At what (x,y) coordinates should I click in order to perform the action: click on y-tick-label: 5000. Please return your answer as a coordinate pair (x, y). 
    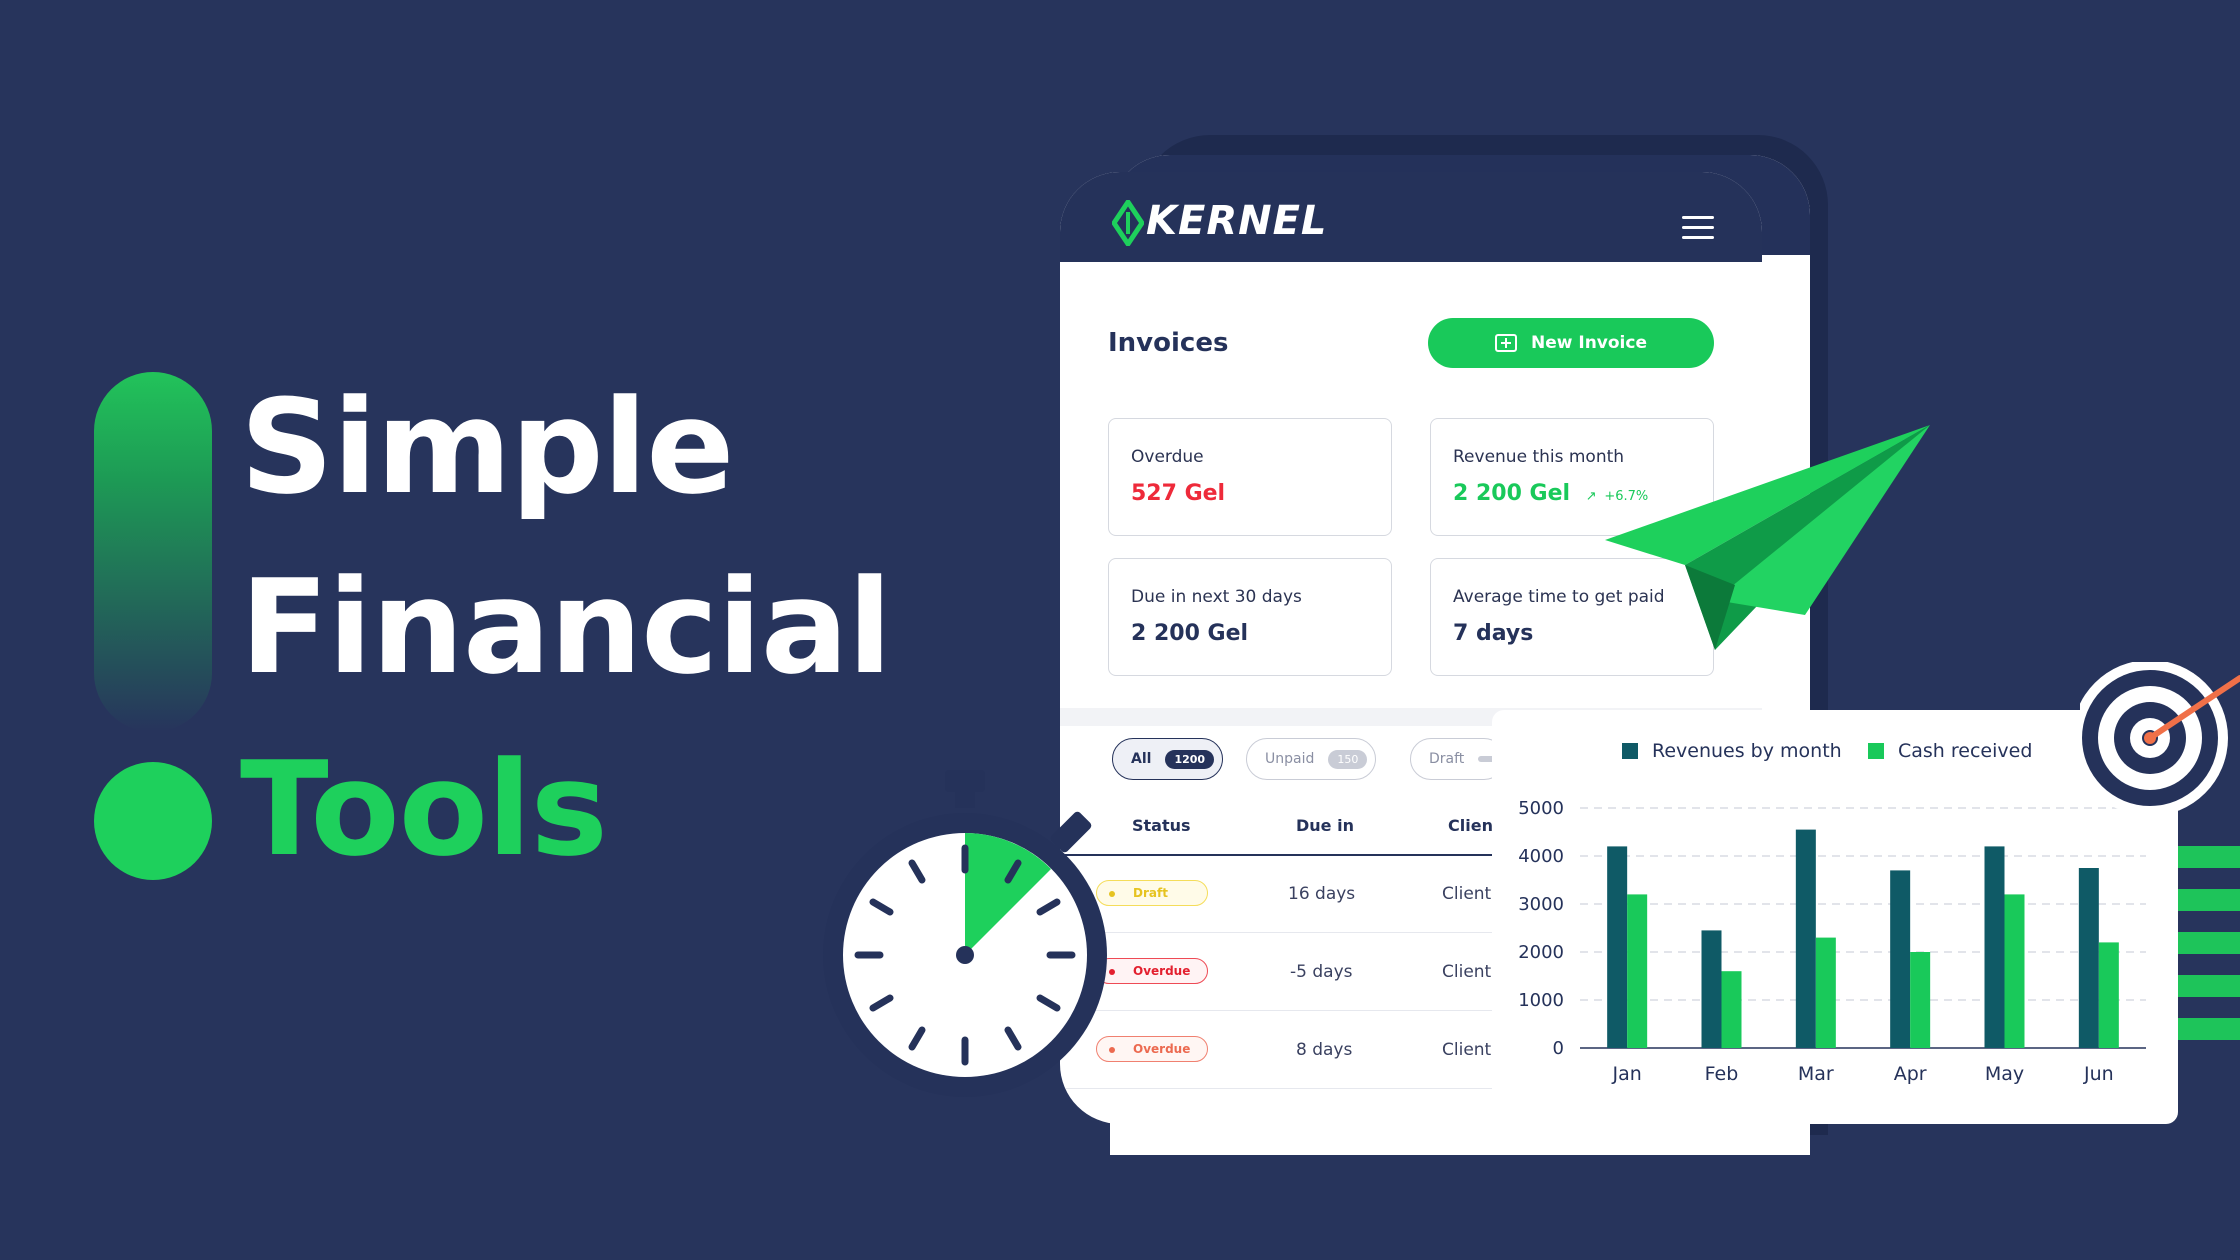
    Looking at the image, I should click on (1541, 808).